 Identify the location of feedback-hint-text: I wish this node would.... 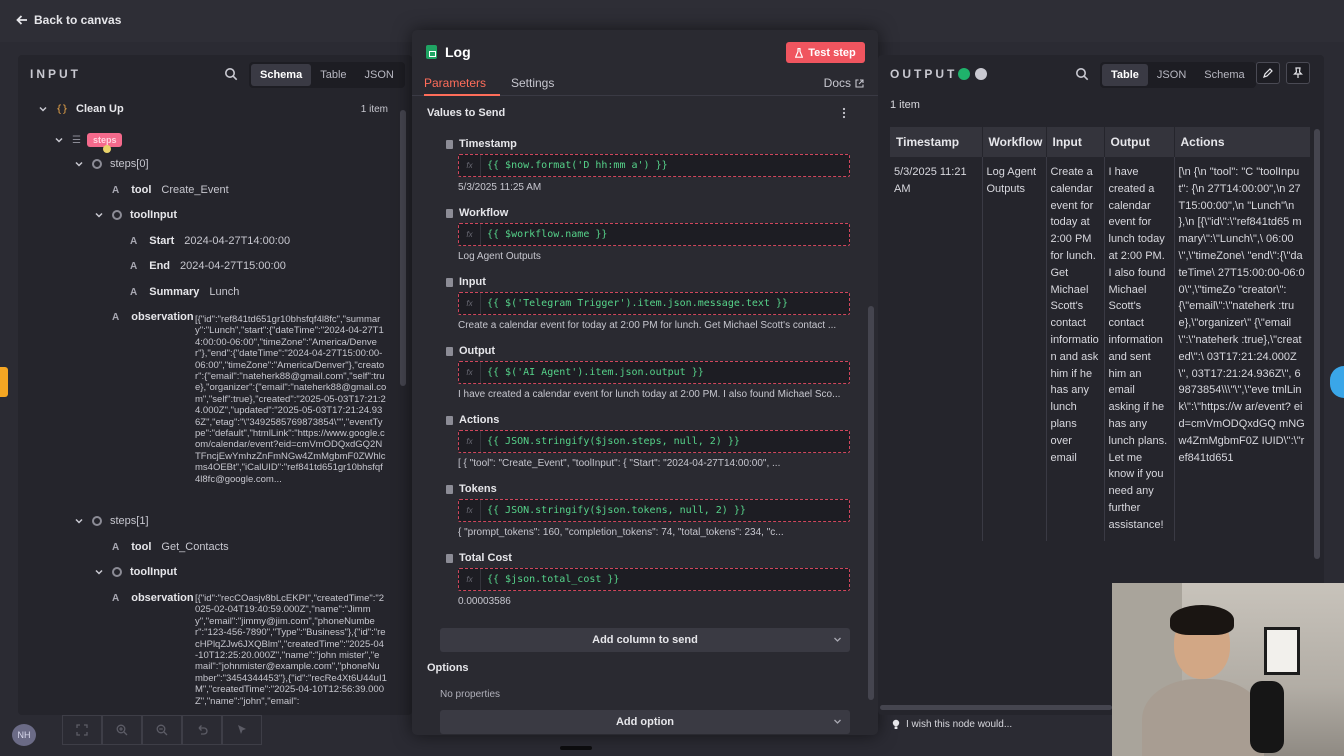
(959, 724).